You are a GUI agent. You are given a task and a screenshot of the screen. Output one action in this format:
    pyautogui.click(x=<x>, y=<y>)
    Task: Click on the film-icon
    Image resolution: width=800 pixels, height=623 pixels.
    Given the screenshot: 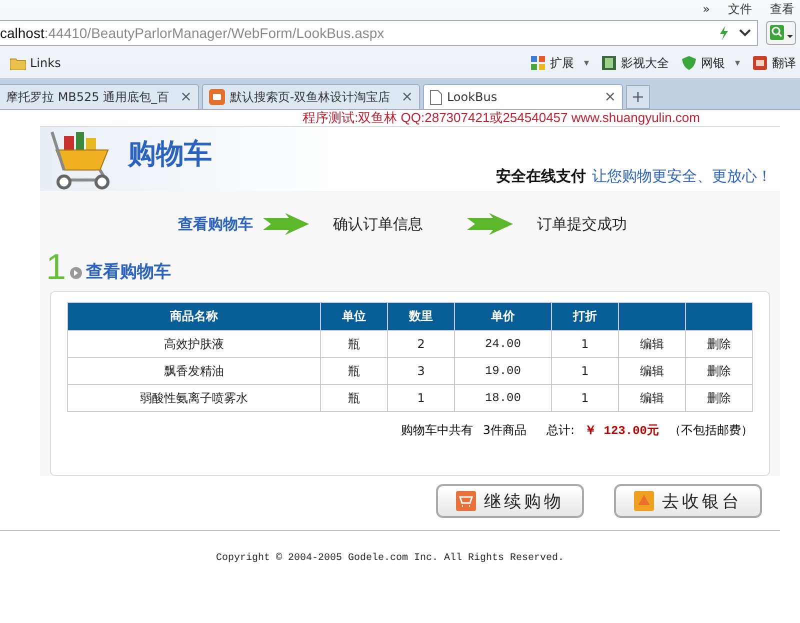 What is the action you would take?
    pyautogui.click(x=608, y=63)
    